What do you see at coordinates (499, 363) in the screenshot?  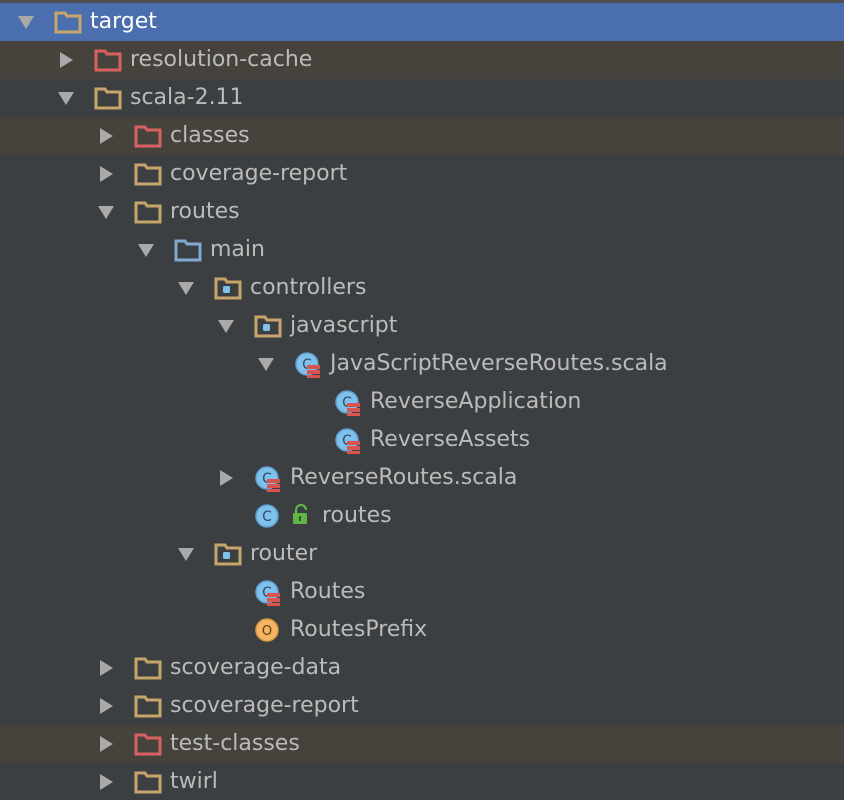 I see `tree-node-label: JavaScriptReverseRoutes.scala` at bounding box center [499, 363].